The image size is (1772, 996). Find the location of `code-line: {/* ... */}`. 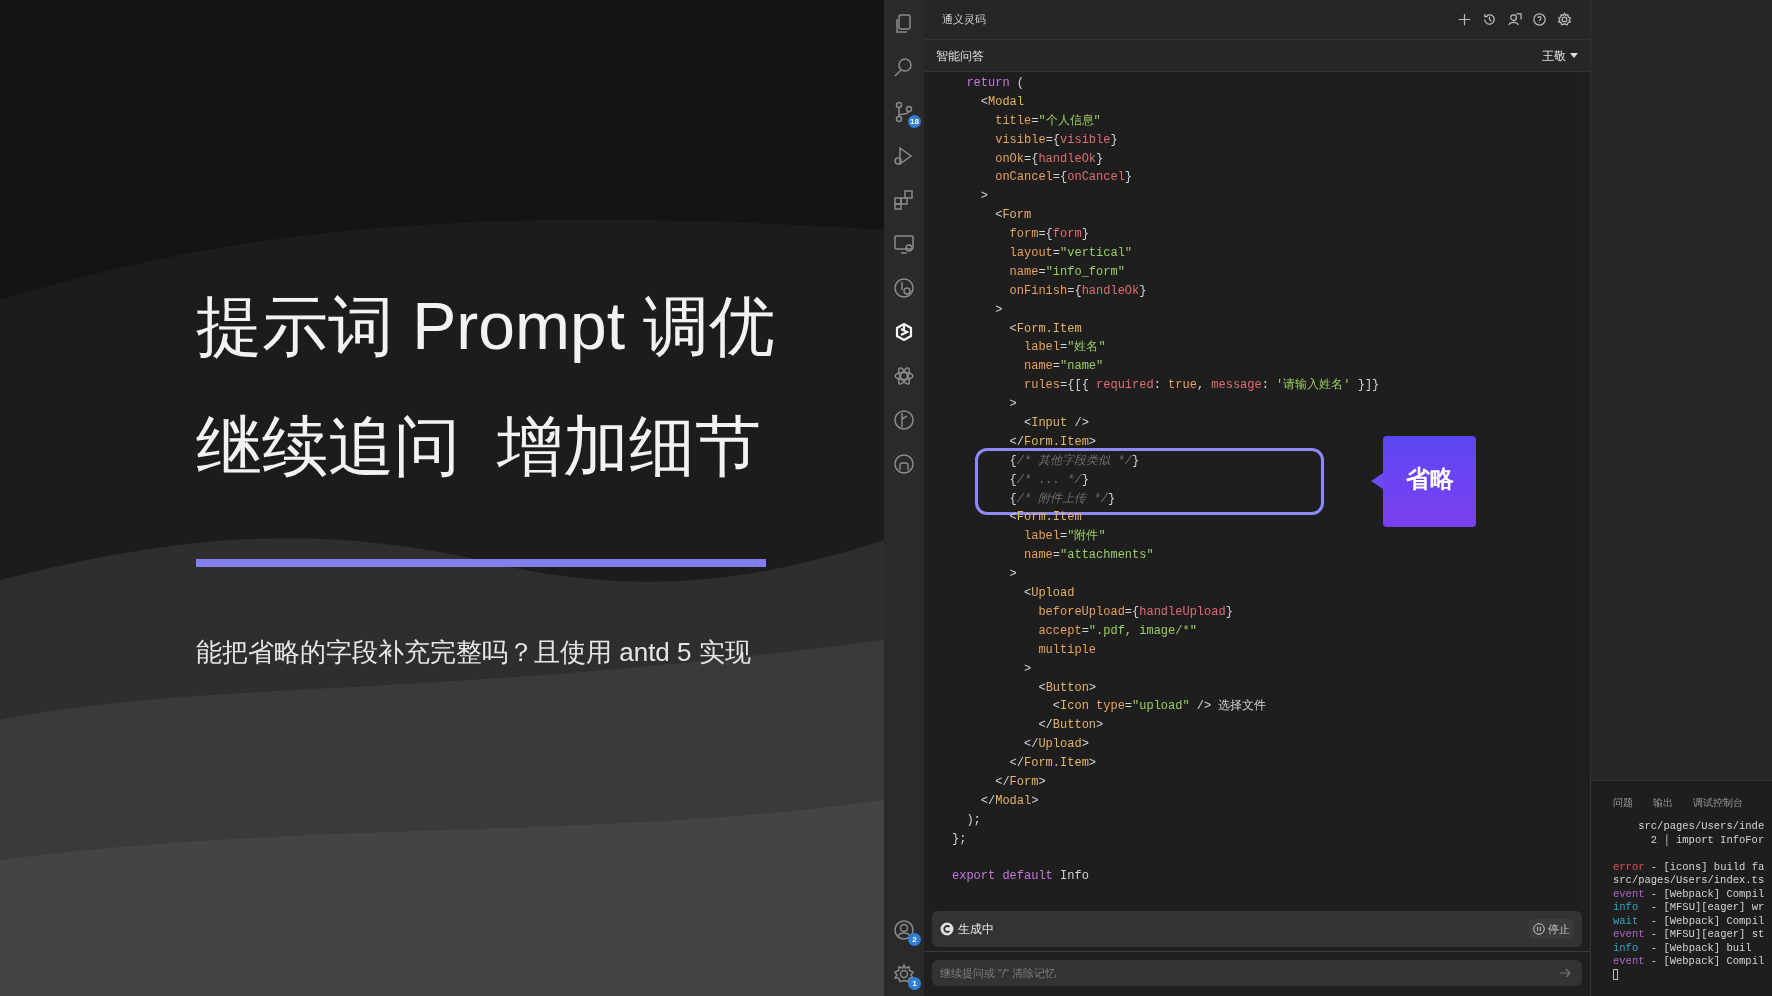

code-line: {/* ... */} is located at coordinates (1048, 480).